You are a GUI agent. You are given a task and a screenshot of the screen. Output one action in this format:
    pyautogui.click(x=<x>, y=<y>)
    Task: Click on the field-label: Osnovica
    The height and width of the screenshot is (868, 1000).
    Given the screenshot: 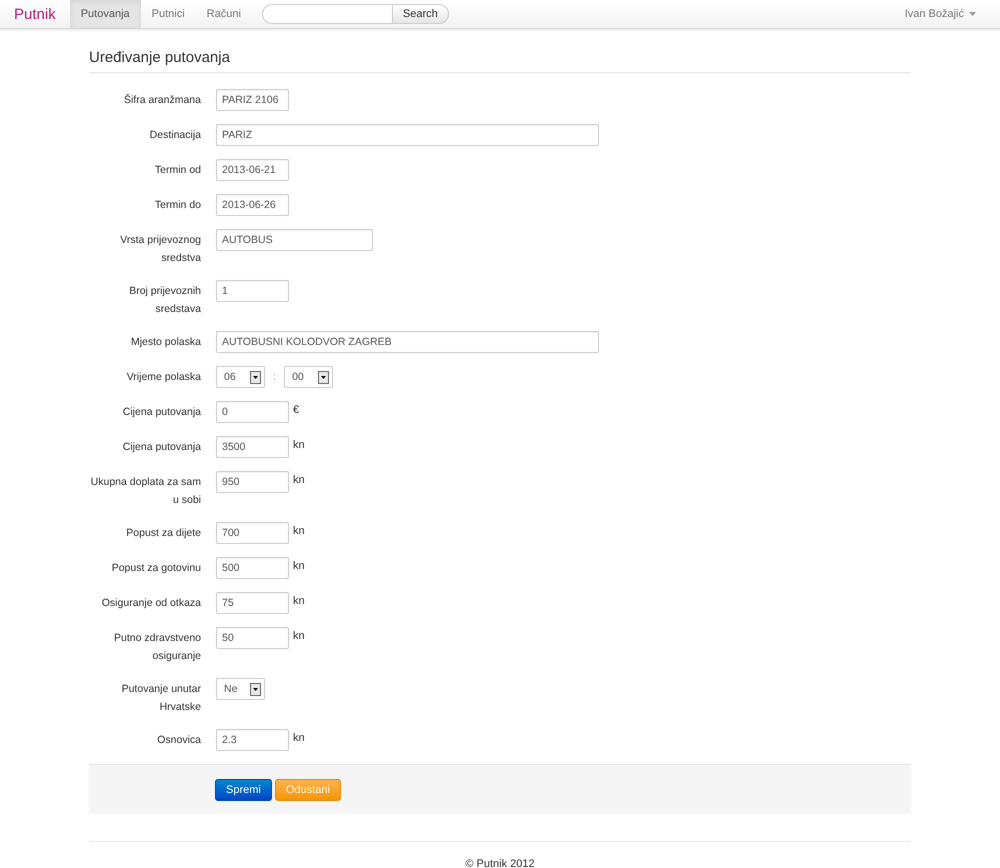 What is the action you would take?
    pyautogui.click(x=178, y=740)
    